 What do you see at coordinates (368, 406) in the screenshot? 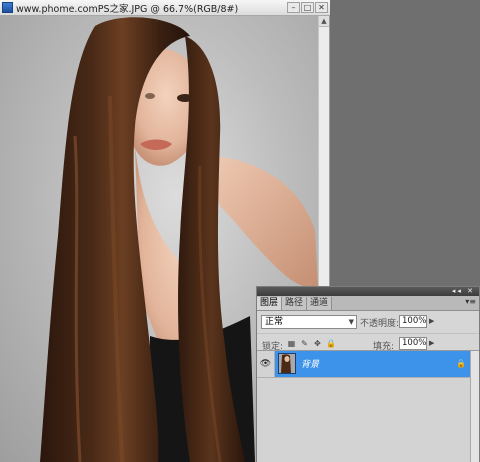
I see `layers-list: 👁 背景 🔒` at bounding box center [368, 406].